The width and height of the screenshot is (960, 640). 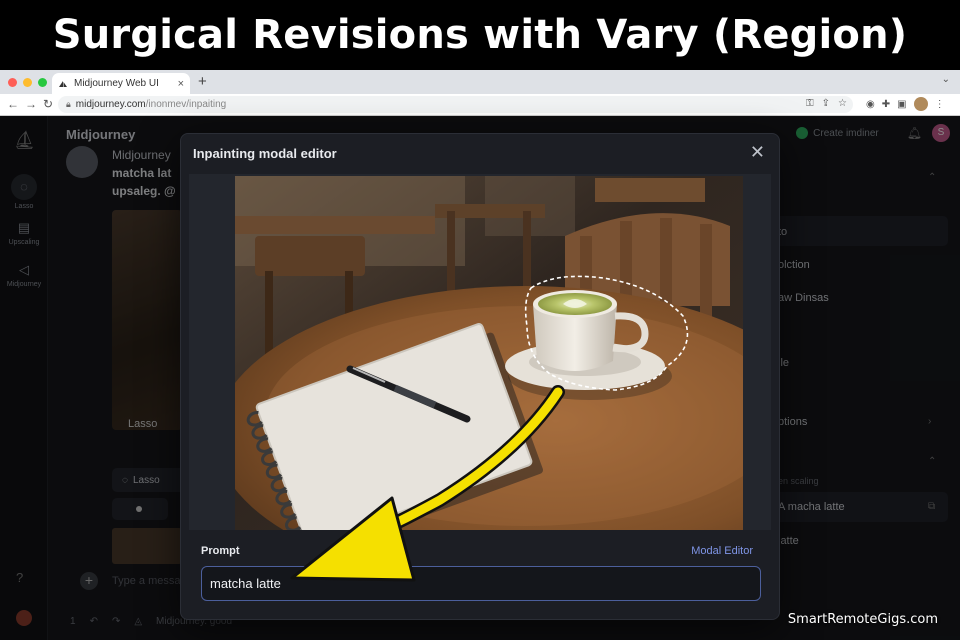 I want to click on bookmark-star-icon: ☆, so click(x=842, y=103).